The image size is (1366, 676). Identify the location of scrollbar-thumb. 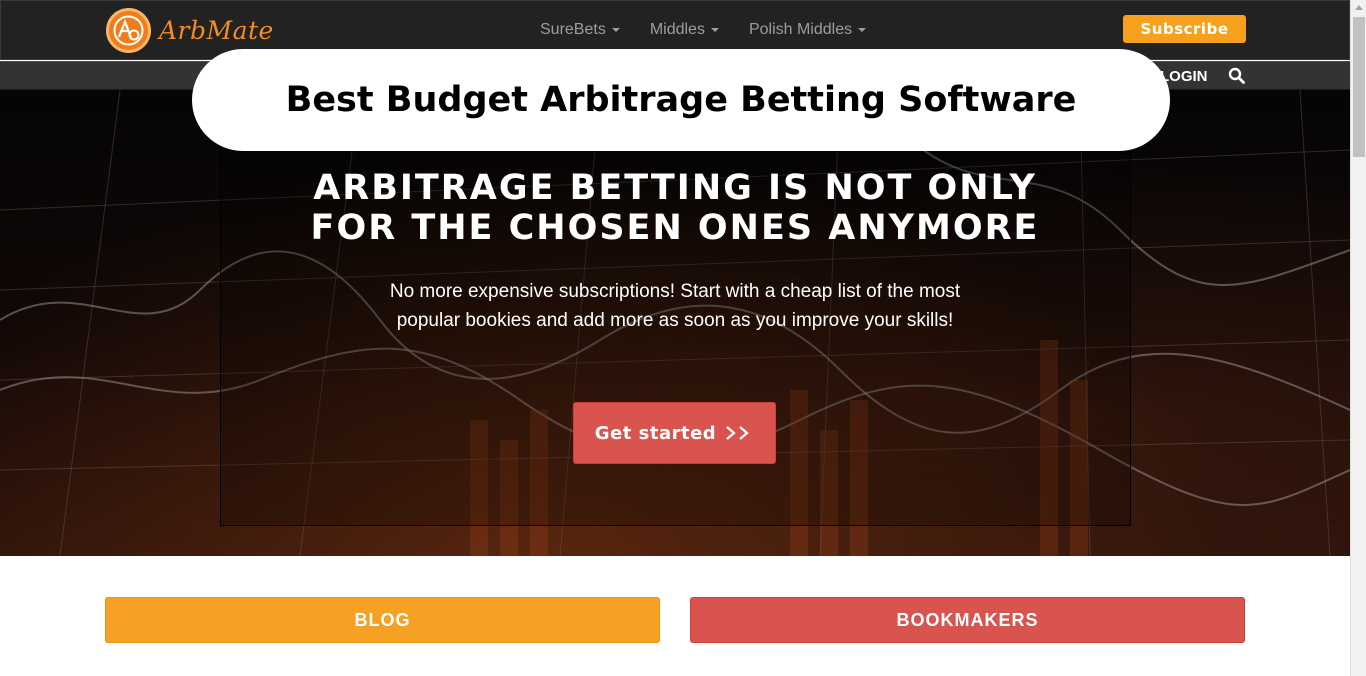
(1359, 87).